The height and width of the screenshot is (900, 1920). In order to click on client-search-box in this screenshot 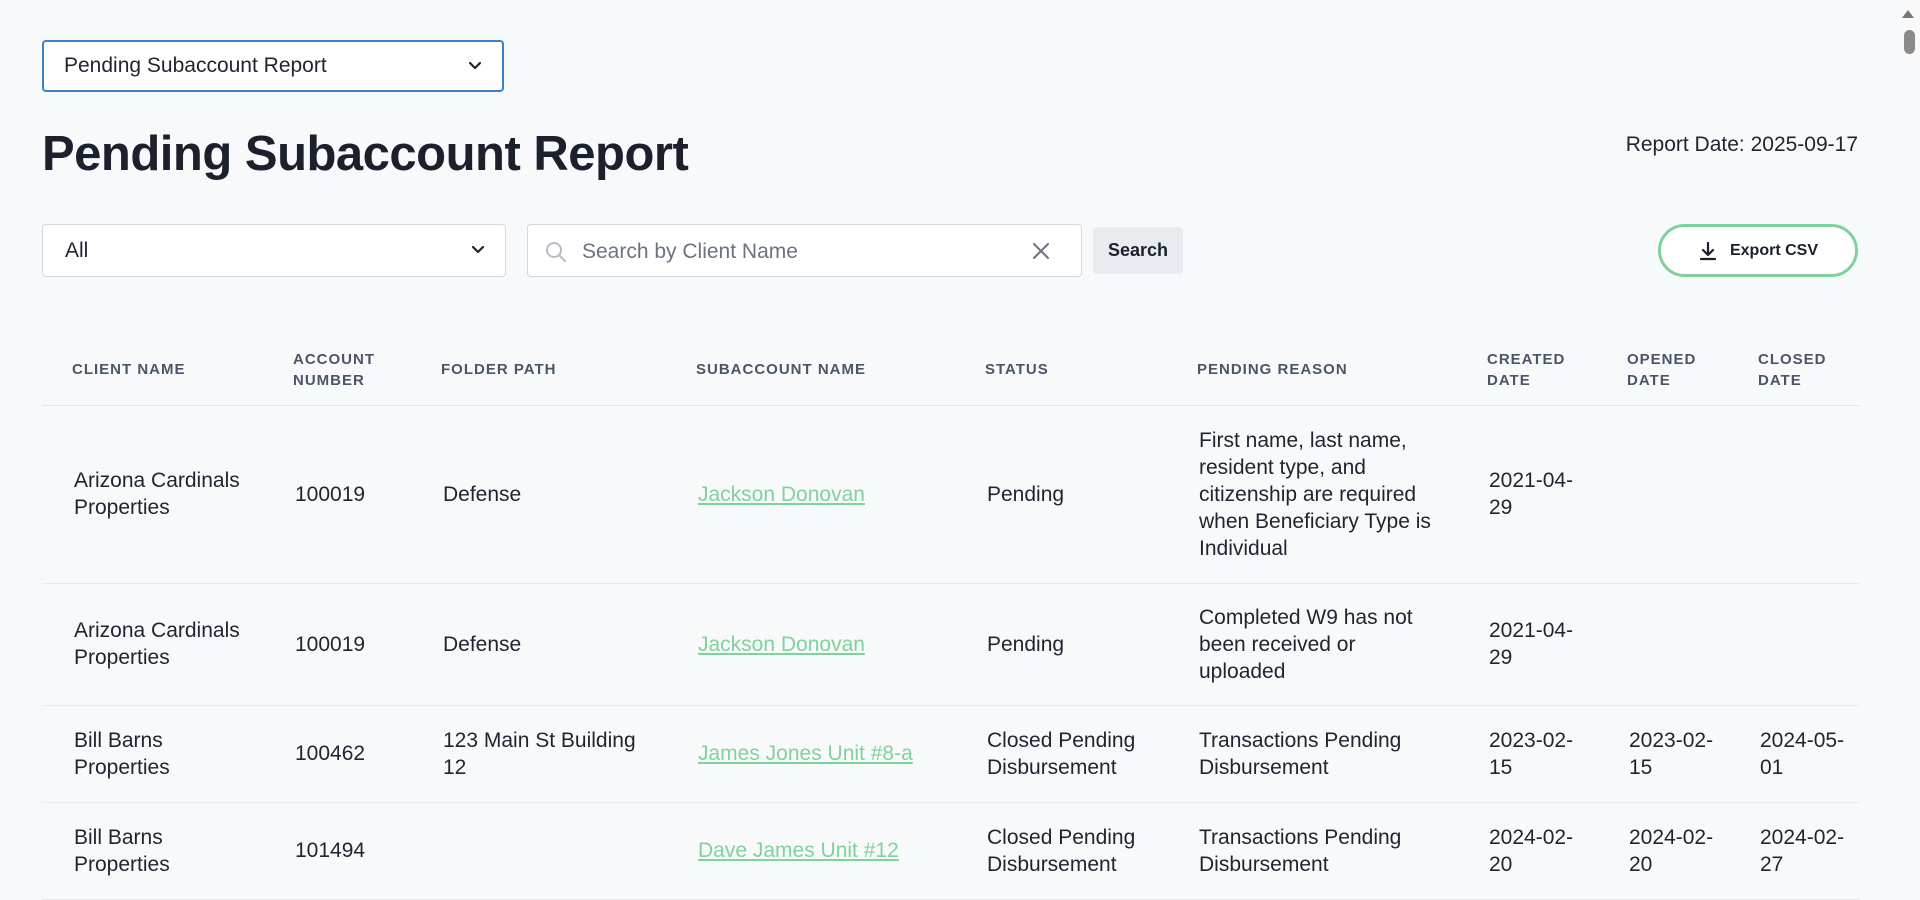, I will do `click(804, 250)`.